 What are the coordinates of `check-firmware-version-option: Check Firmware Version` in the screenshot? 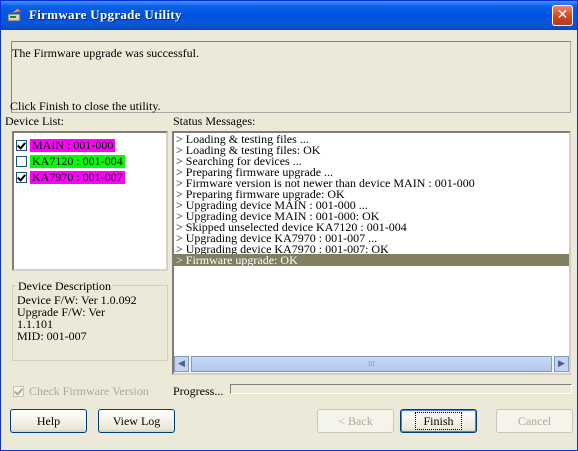 It's located at (81, 391).